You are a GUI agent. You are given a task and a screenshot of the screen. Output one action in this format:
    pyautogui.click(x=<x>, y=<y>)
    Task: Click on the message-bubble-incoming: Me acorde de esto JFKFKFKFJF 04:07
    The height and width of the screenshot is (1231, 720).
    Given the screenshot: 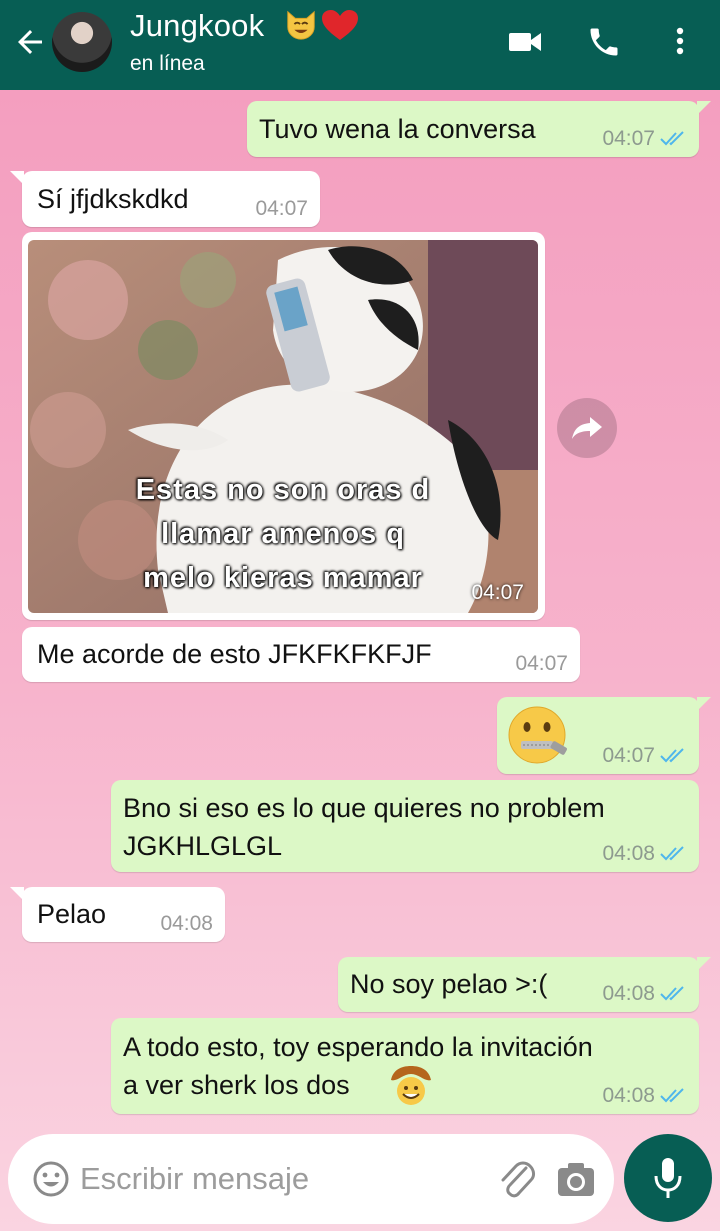 What is the action you would take?
    pyautogui.click(x=301, y=654)
    